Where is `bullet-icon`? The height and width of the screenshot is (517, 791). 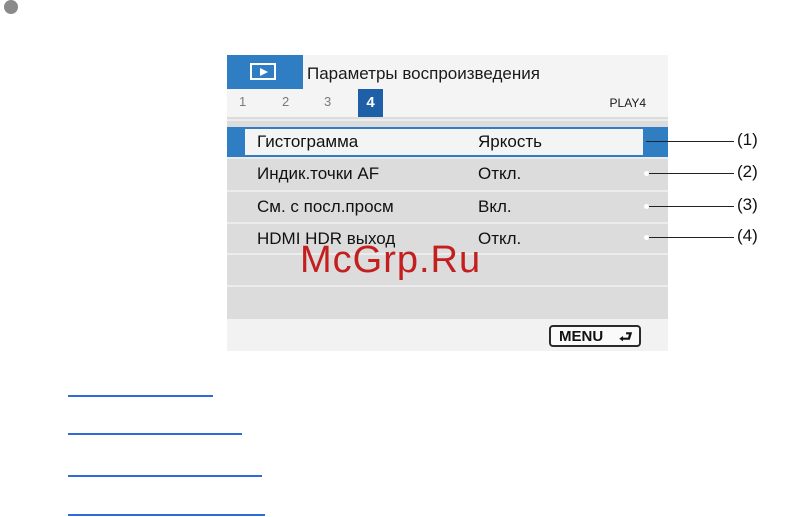 bullet-icon is located at coordinates (11, 7).